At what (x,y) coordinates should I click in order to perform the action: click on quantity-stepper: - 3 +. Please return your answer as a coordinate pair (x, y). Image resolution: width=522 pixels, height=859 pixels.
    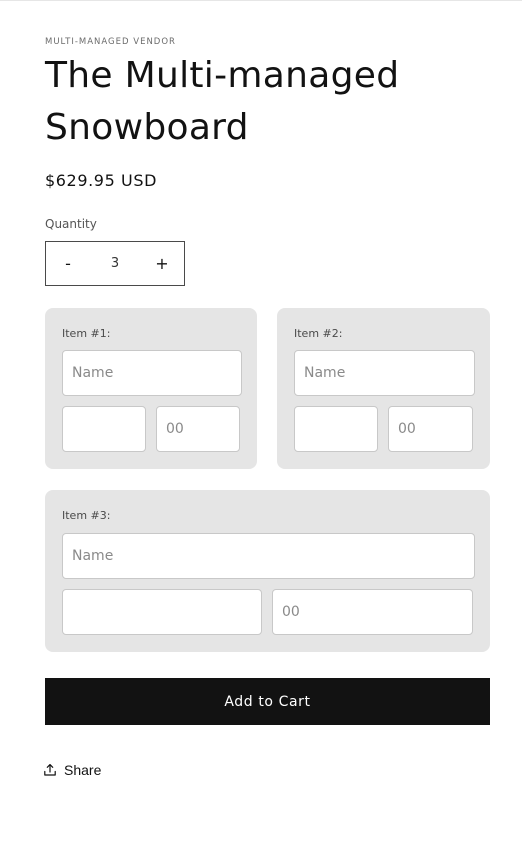
    Looking at the image, I should click on (115, 263).